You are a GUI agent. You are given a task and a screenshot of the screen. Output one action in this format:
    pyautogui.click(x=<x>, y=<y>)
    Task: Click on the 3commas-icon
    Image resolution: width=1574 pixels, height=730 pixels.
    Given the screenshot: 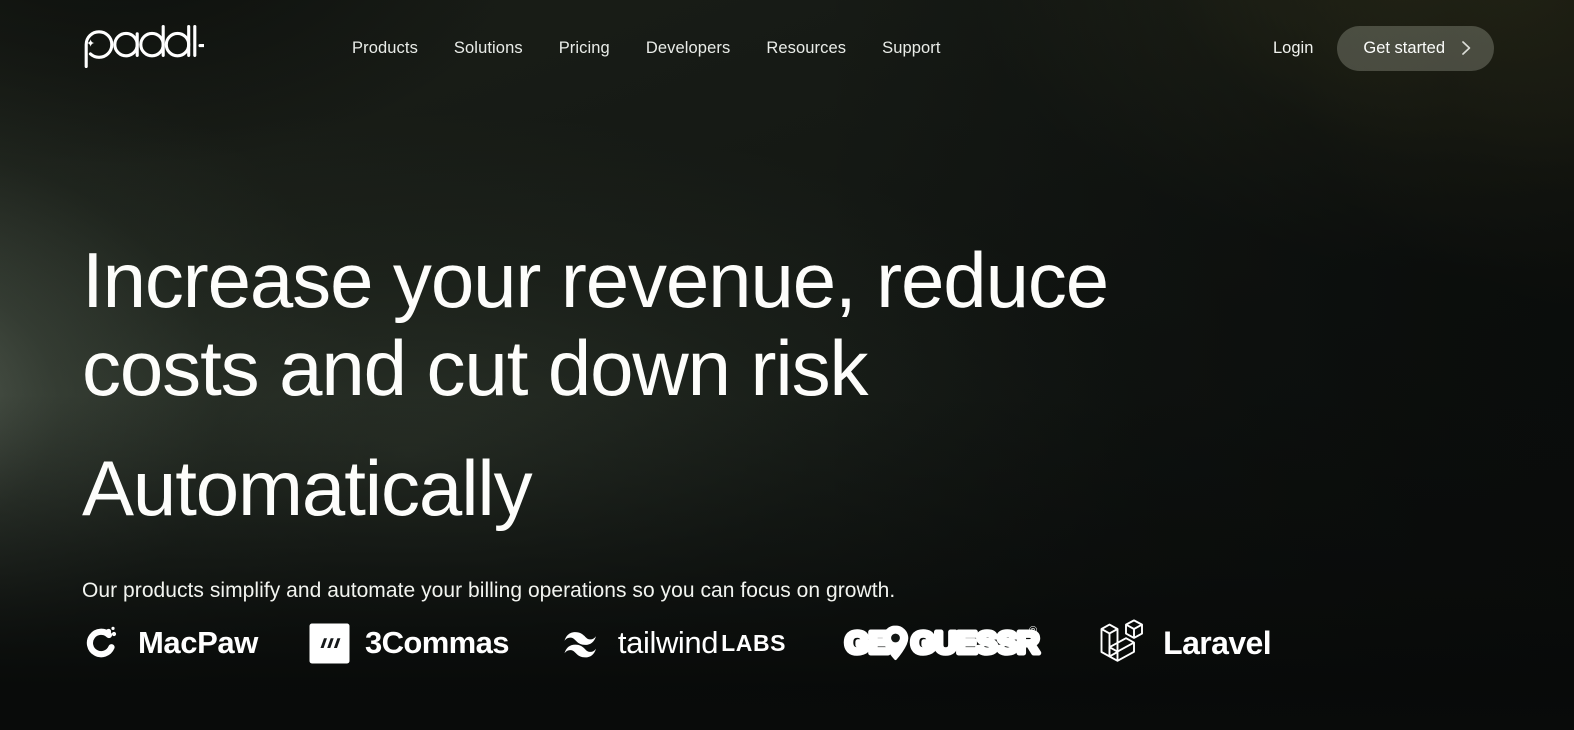 What is the action you would take?
    pyautogui.click(x=329, y=643)
    